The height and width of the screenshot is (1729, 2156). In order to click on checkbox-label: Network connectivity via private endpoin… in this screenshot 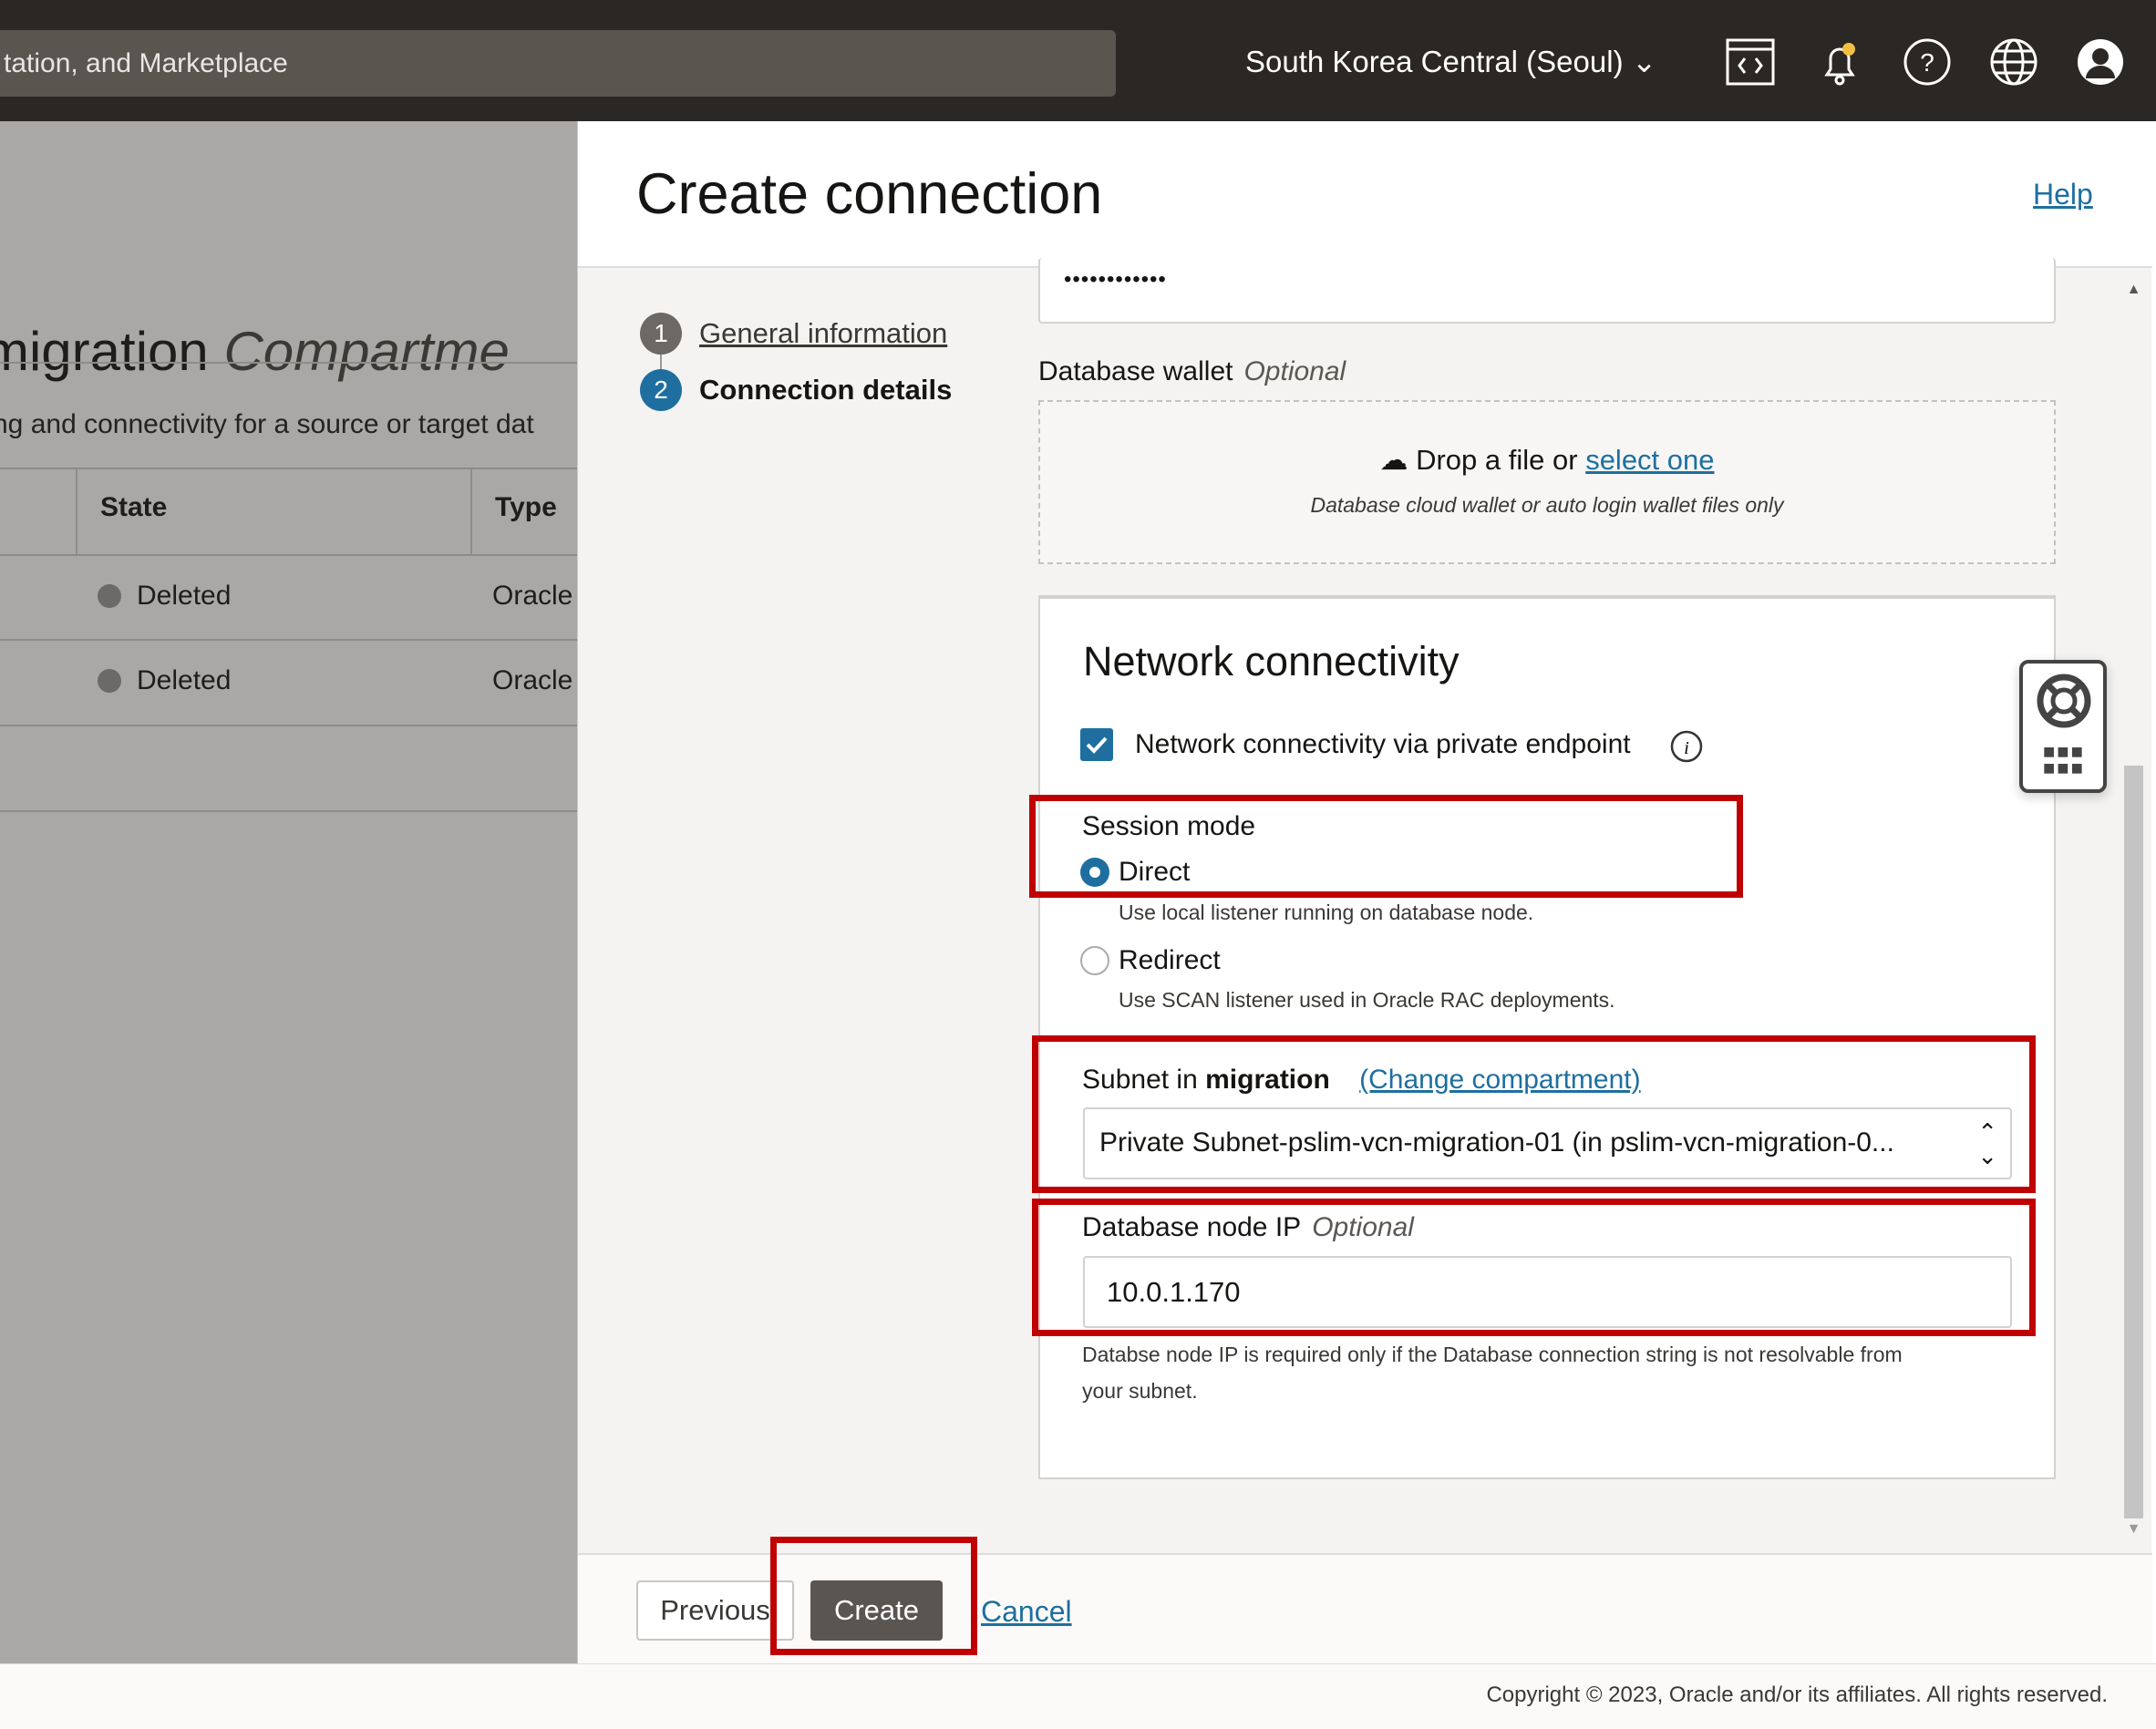, I will do `click(1383, 744)`.